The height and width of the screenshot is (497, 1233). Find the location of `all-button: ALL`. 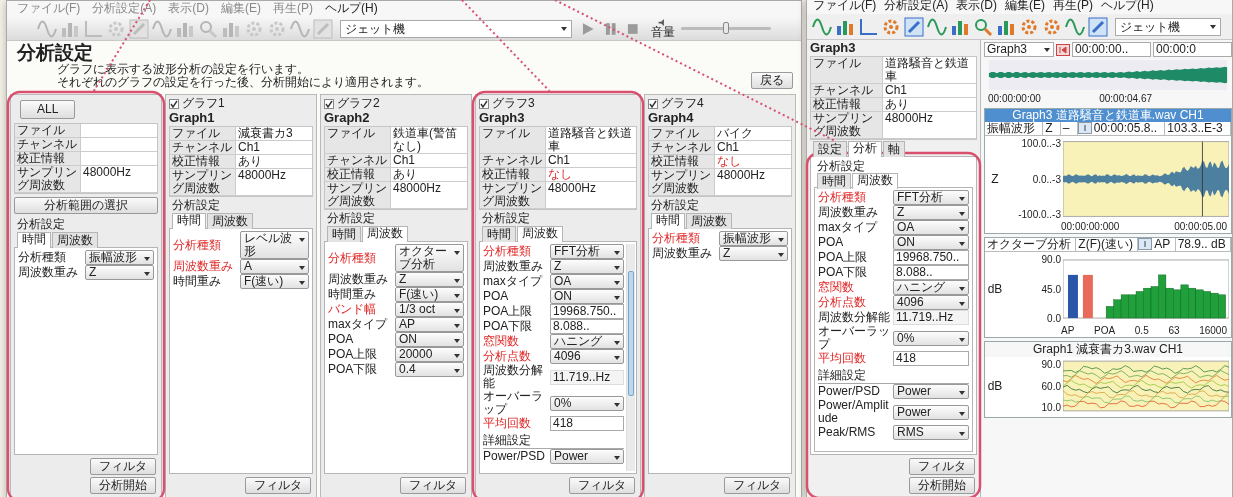

all-button: ALL is located at coordinates (48, 109).